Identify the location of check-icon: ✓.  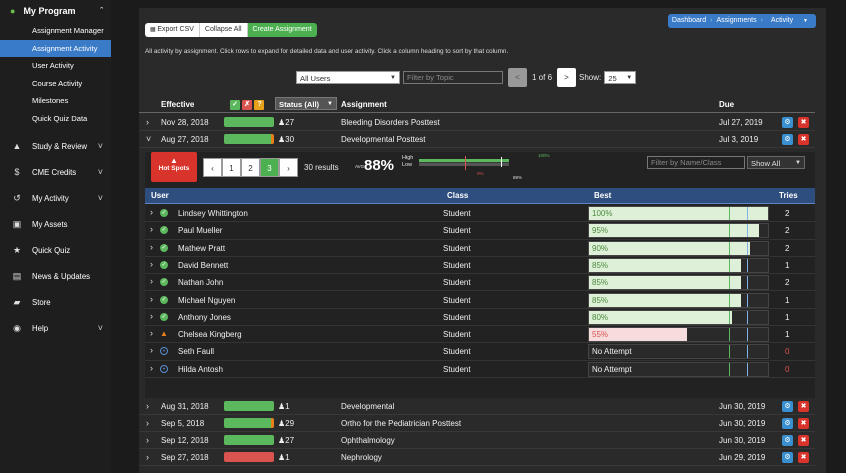
(235, 105).